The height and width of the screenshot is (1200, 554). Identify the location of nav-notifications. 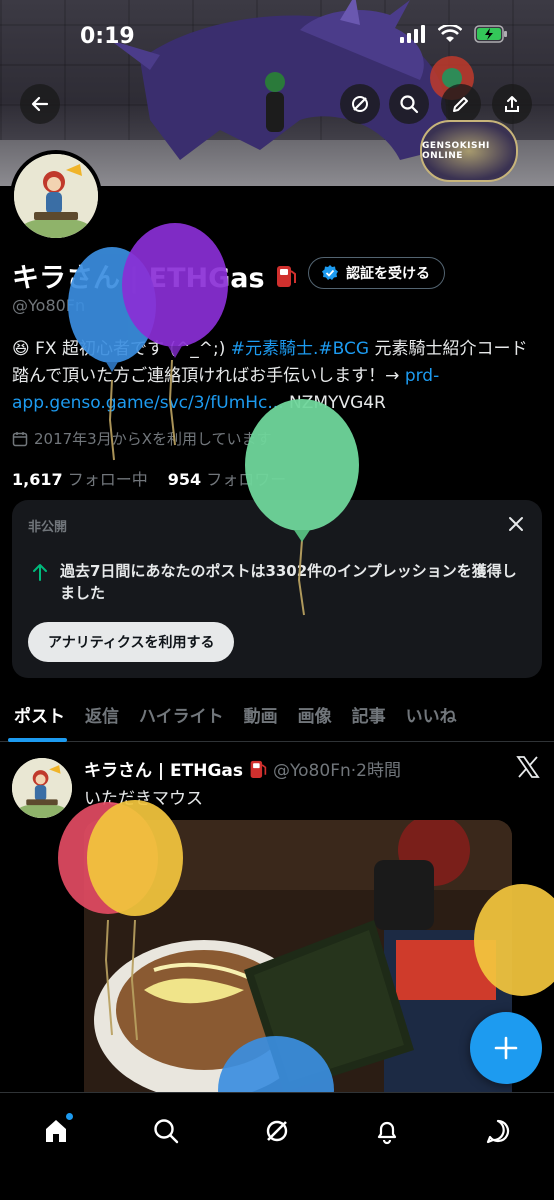
(387, 1131).